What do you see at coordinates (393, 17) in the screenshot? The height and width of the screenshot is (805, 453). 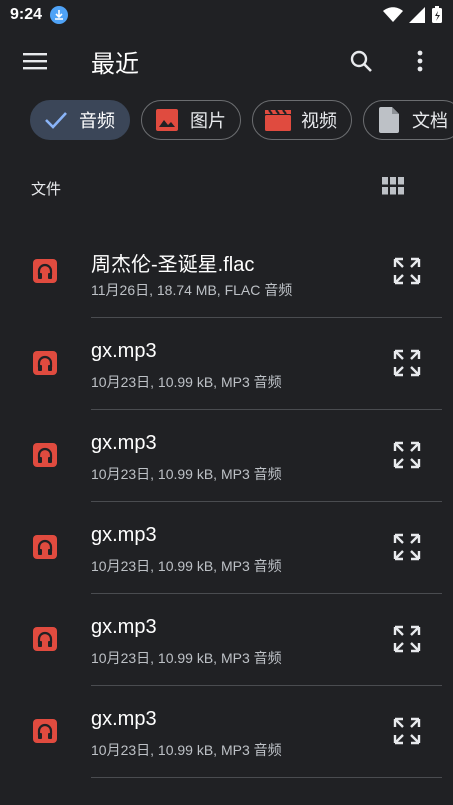 I see `wifi-icon` at bounding box center [393, 17].